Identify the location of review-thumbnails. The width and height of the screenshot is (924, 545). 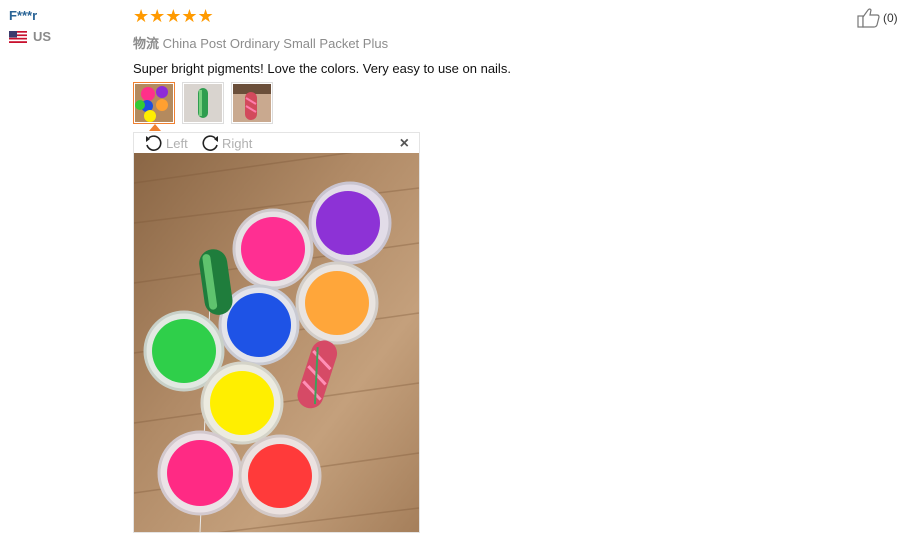
(203, 103).